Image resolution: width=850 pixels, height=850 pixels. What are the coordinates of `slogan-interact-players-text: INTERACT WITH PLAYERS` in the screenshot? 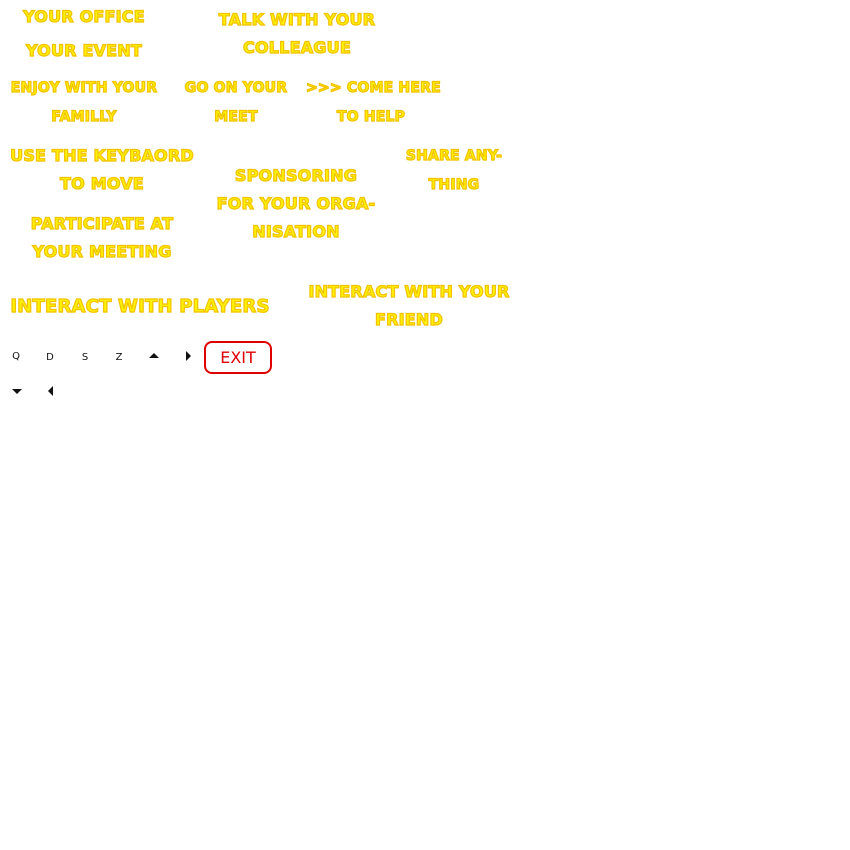 It's located at (140, 306).